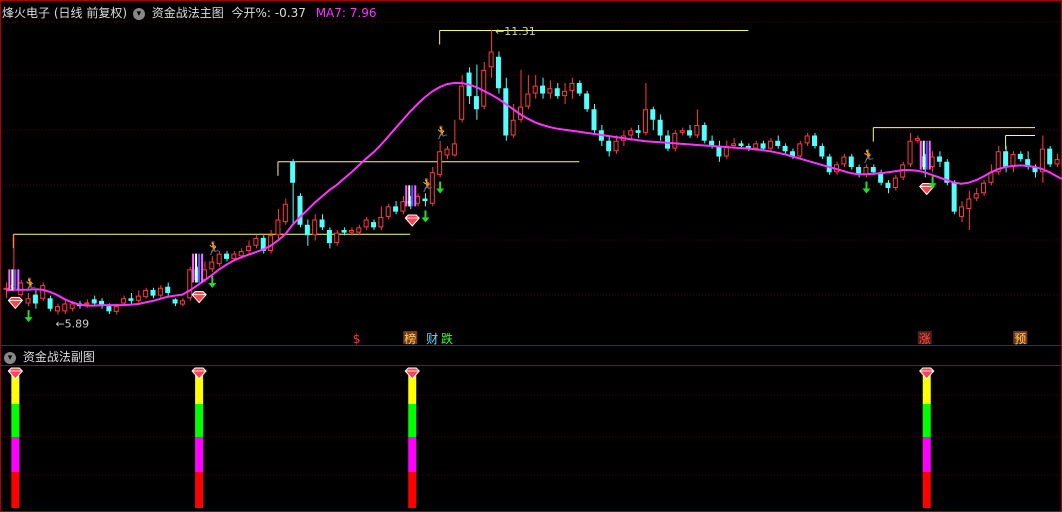 The image size is (1062, 512). What do you see at coordinates (188, 13) in the screenshot?
I see `indicator-name: 资金战法主图` at bounding box center [188, 13].